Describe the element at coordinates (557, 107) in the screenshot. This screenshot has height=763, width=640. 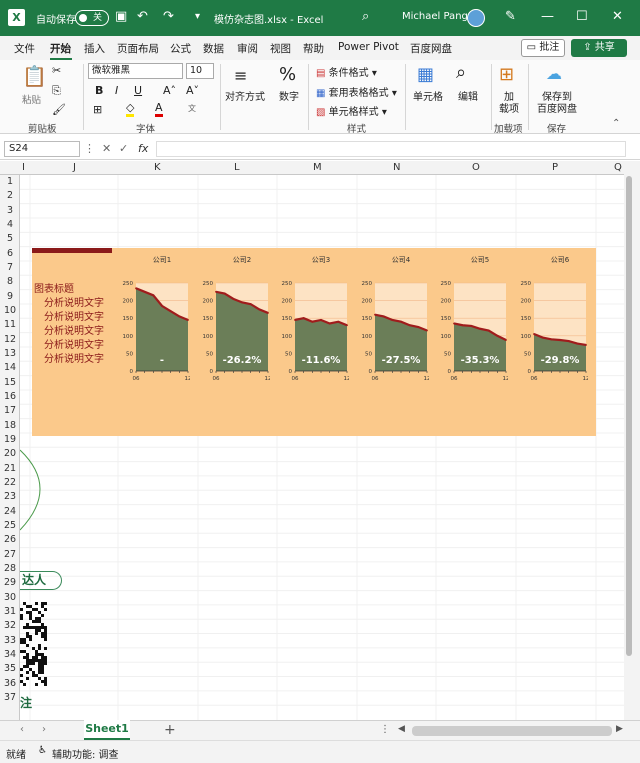
I see `save-baidu-line2: 百度网盘` at that location.